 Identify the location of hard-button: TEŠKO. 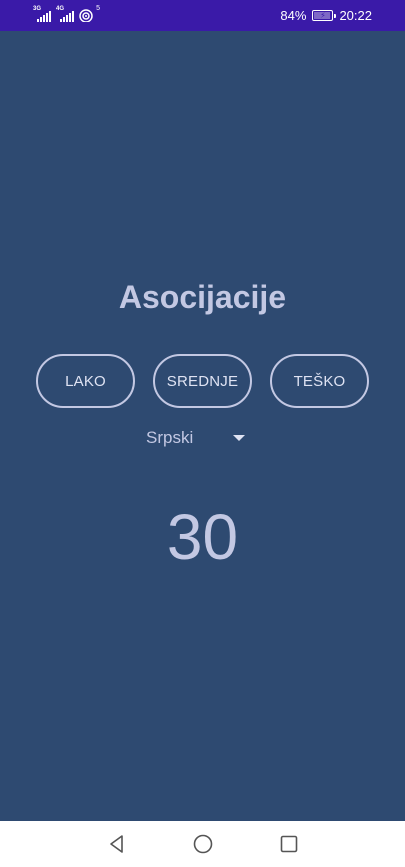
(319, 381).